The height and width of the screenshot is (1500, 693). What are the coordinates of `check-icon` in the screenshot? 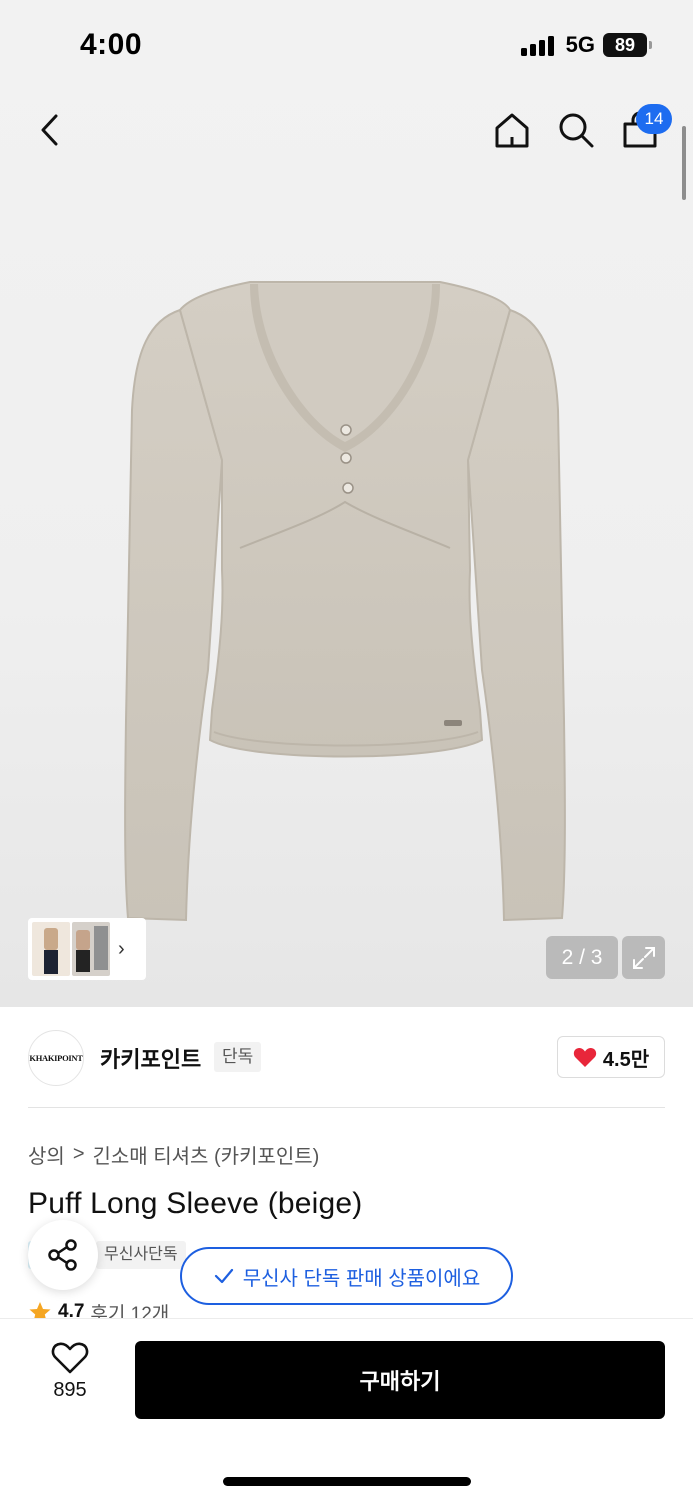 It's located at (223, 1276).